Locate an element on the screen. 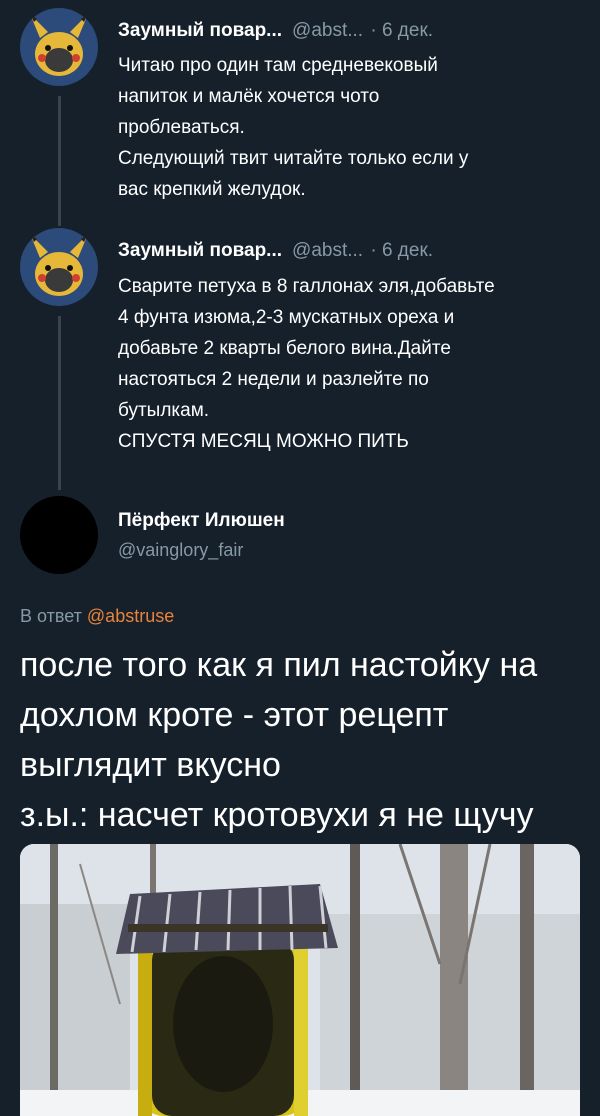 This screenshot has height=1116, width=600. tweet-line: напиток и малёк хочется чото is located at coordinates (249, 96).